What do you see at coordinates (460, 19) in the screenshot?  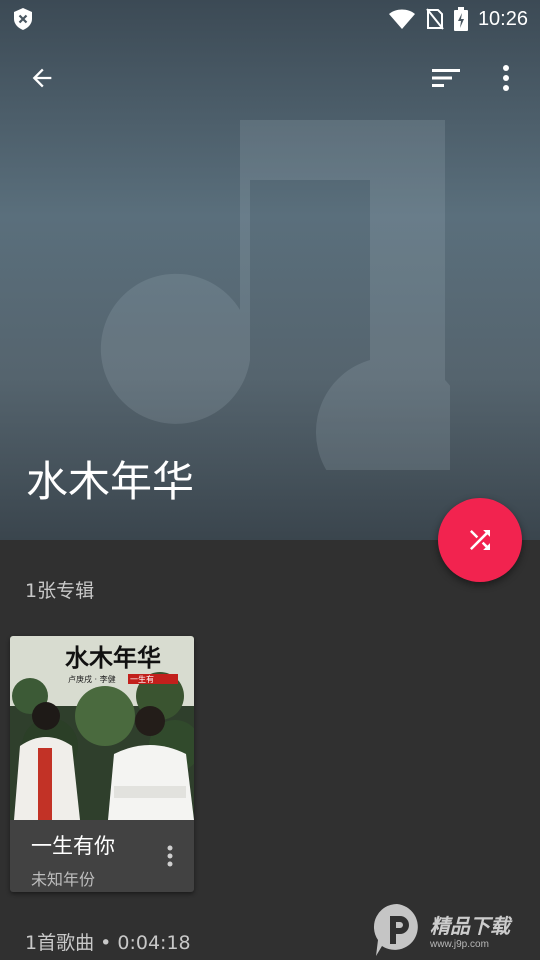 I see `battery-charging-icon` at bounding box center [460, 19].